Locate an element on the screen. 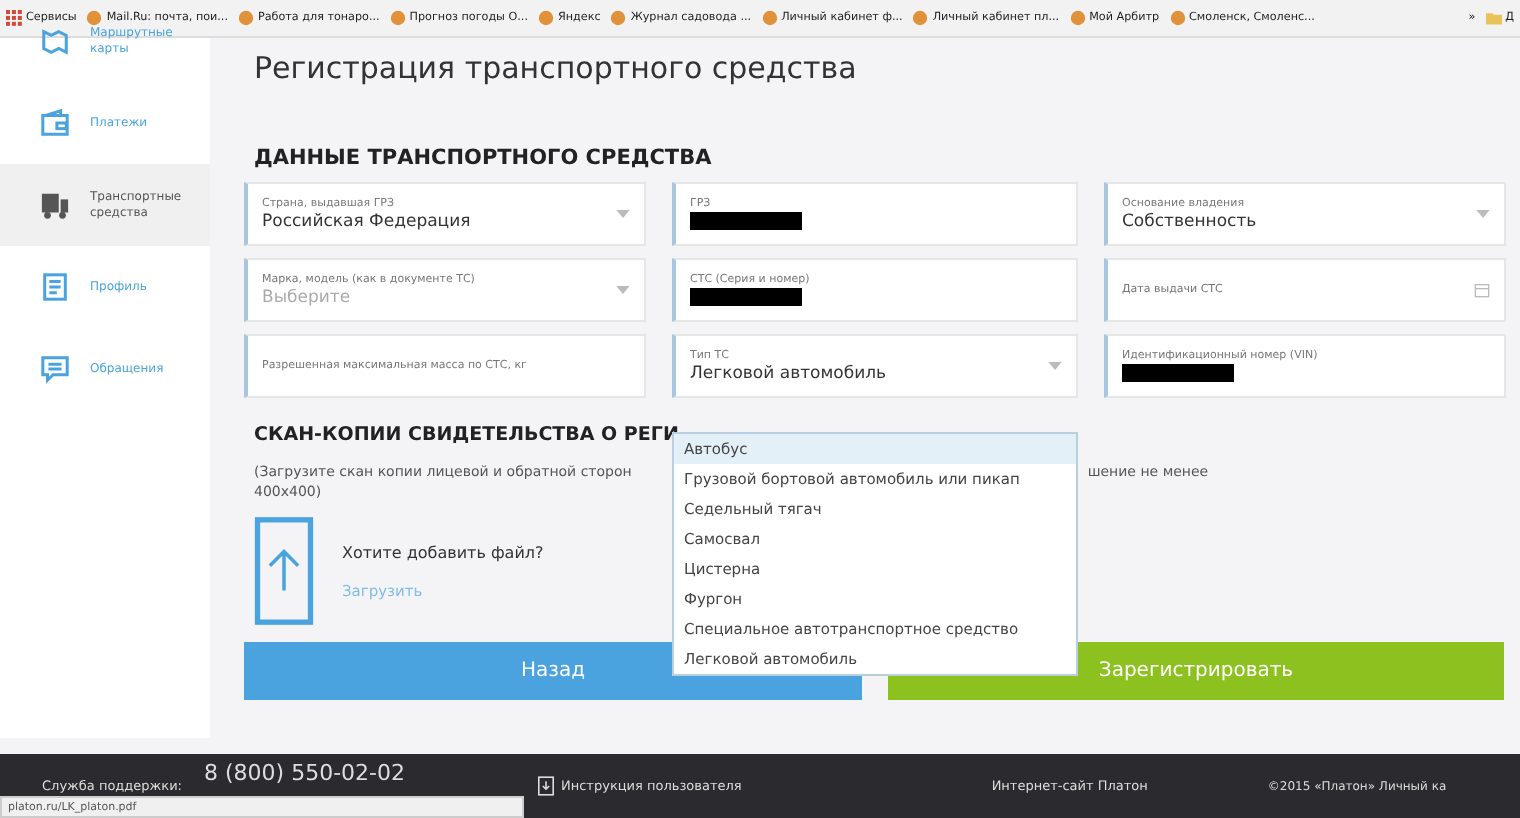 The height and width of the screenshot is (818, 1520). upload-prompt: Хотите добавить файл? is located at coordinates (443, 552).